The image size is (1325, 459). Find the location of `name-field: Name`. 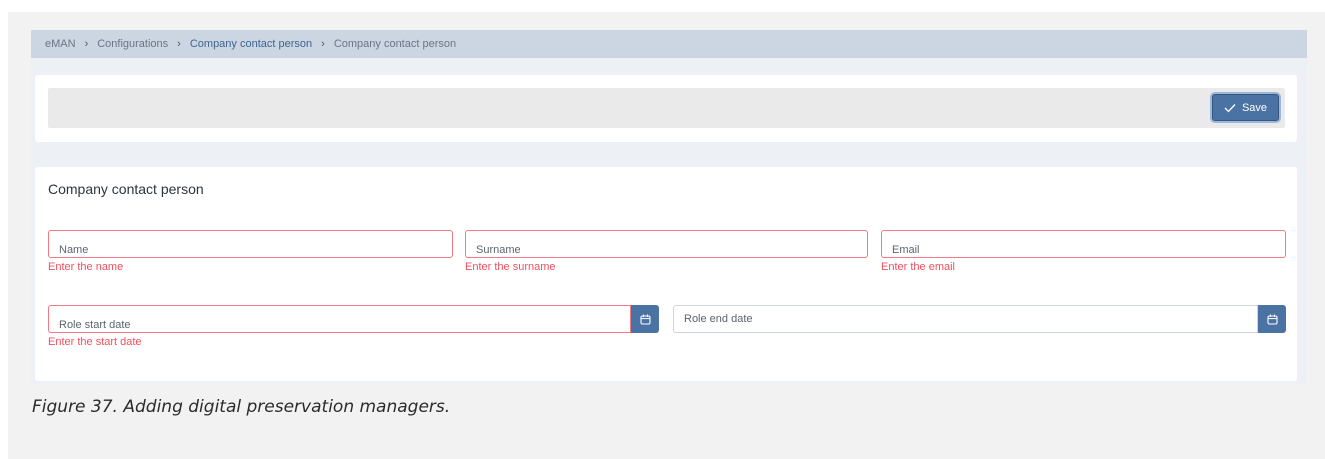

name-field: Name is located at coordinates (250, 244).